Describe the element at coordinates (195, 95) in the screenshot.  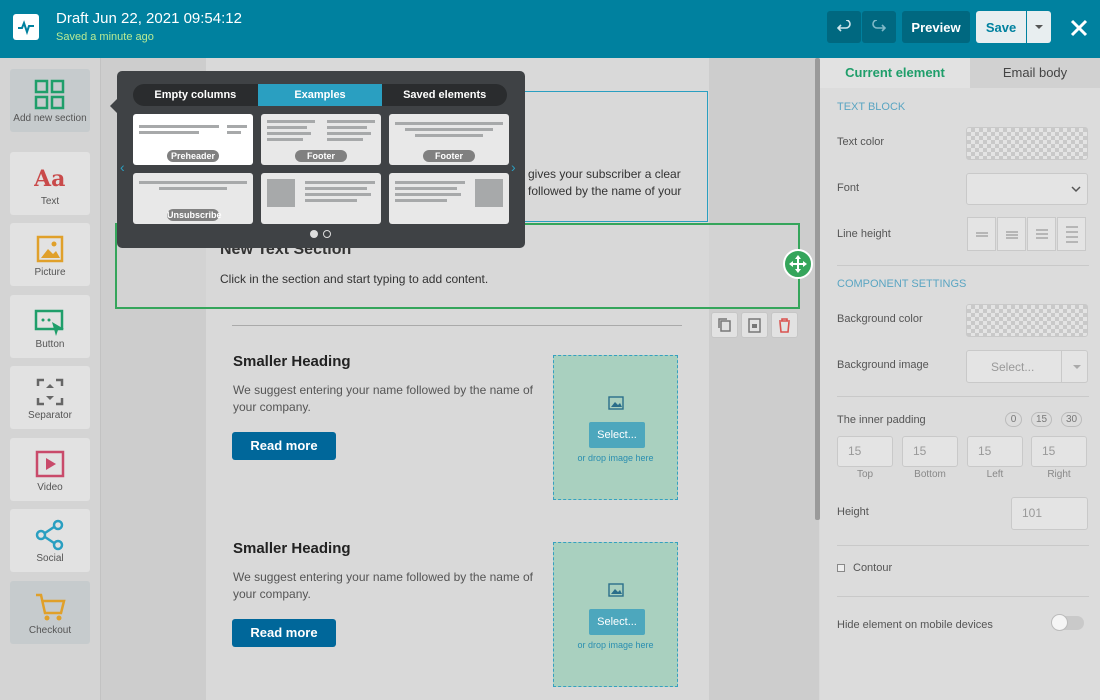
I see `tab-empty-columns: Empty columns` at that location.